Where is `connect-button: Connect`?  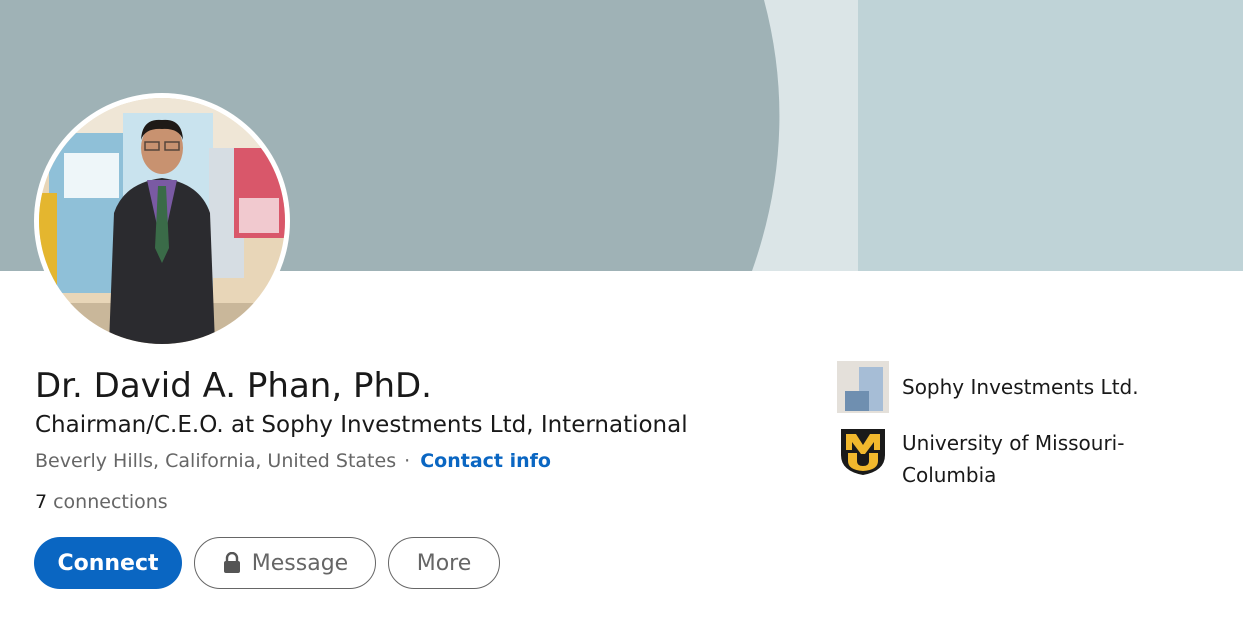 connect-button: Connect is located at coordinates (108, 563).